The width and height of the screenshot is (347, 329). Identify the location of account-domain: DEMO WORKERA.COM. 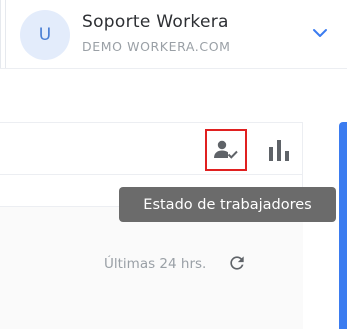
(156, 46).